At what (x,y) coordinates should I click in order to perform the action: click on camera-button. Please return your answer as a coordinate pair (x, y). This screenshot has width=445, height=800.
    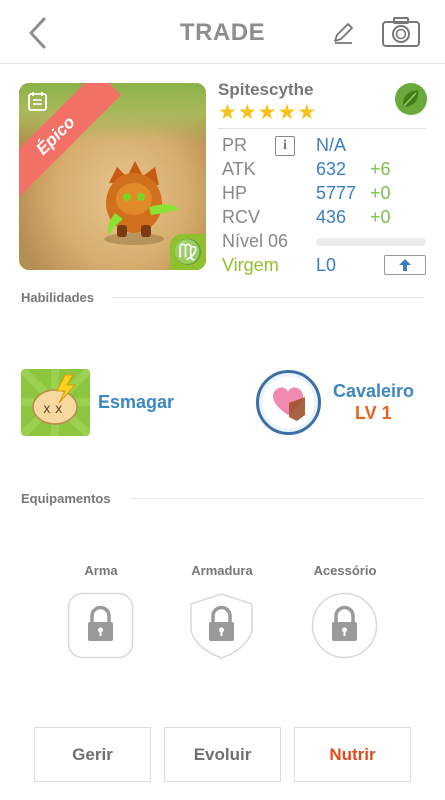
    Looking at the image, I should click on (401, 32).